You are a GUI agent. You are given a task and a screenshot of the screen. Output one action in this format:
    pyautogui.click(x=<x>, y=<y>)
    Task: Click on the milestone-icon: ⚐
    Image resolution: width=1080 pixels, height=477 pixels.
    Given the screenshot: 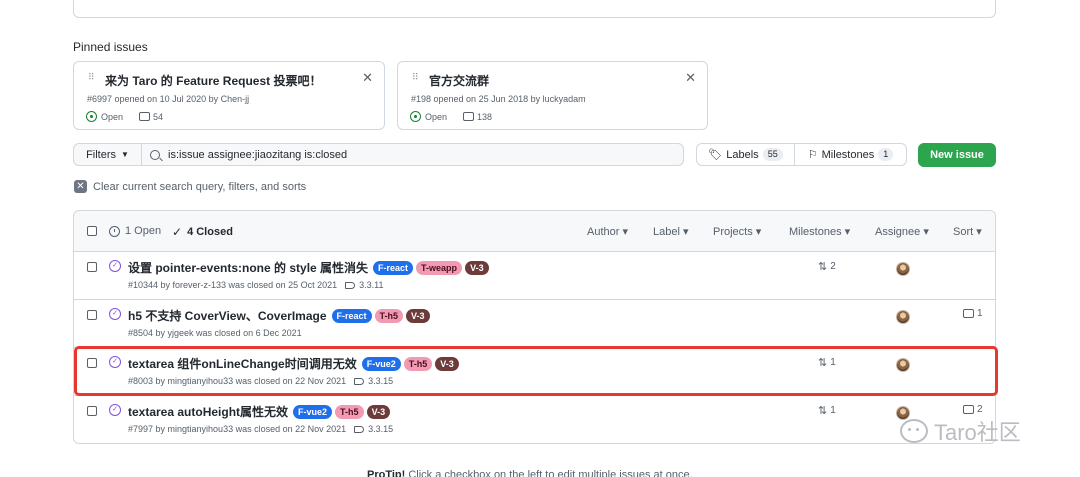 What is the action you would take?
    pyautogui.click(x=812, y=155)
    